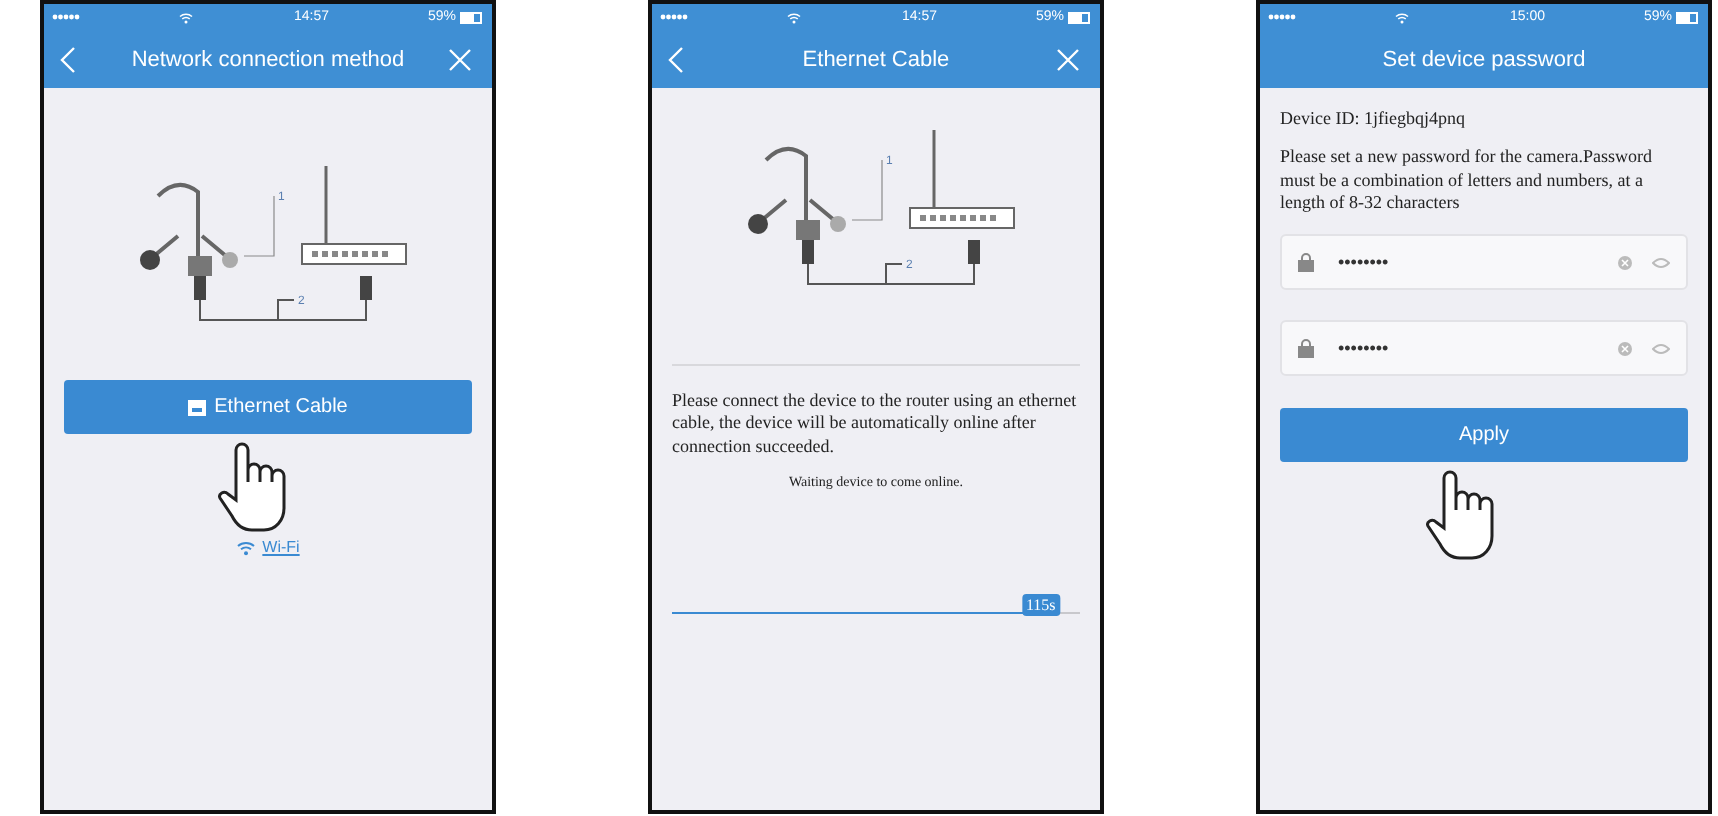  Describe the element at coordinates (1467, 180) in the screenshot. I see `instruction-text: Please set a new password for the camera.Password must be a combination of letters and numbers, at a length of 8-32 characters` at that location.